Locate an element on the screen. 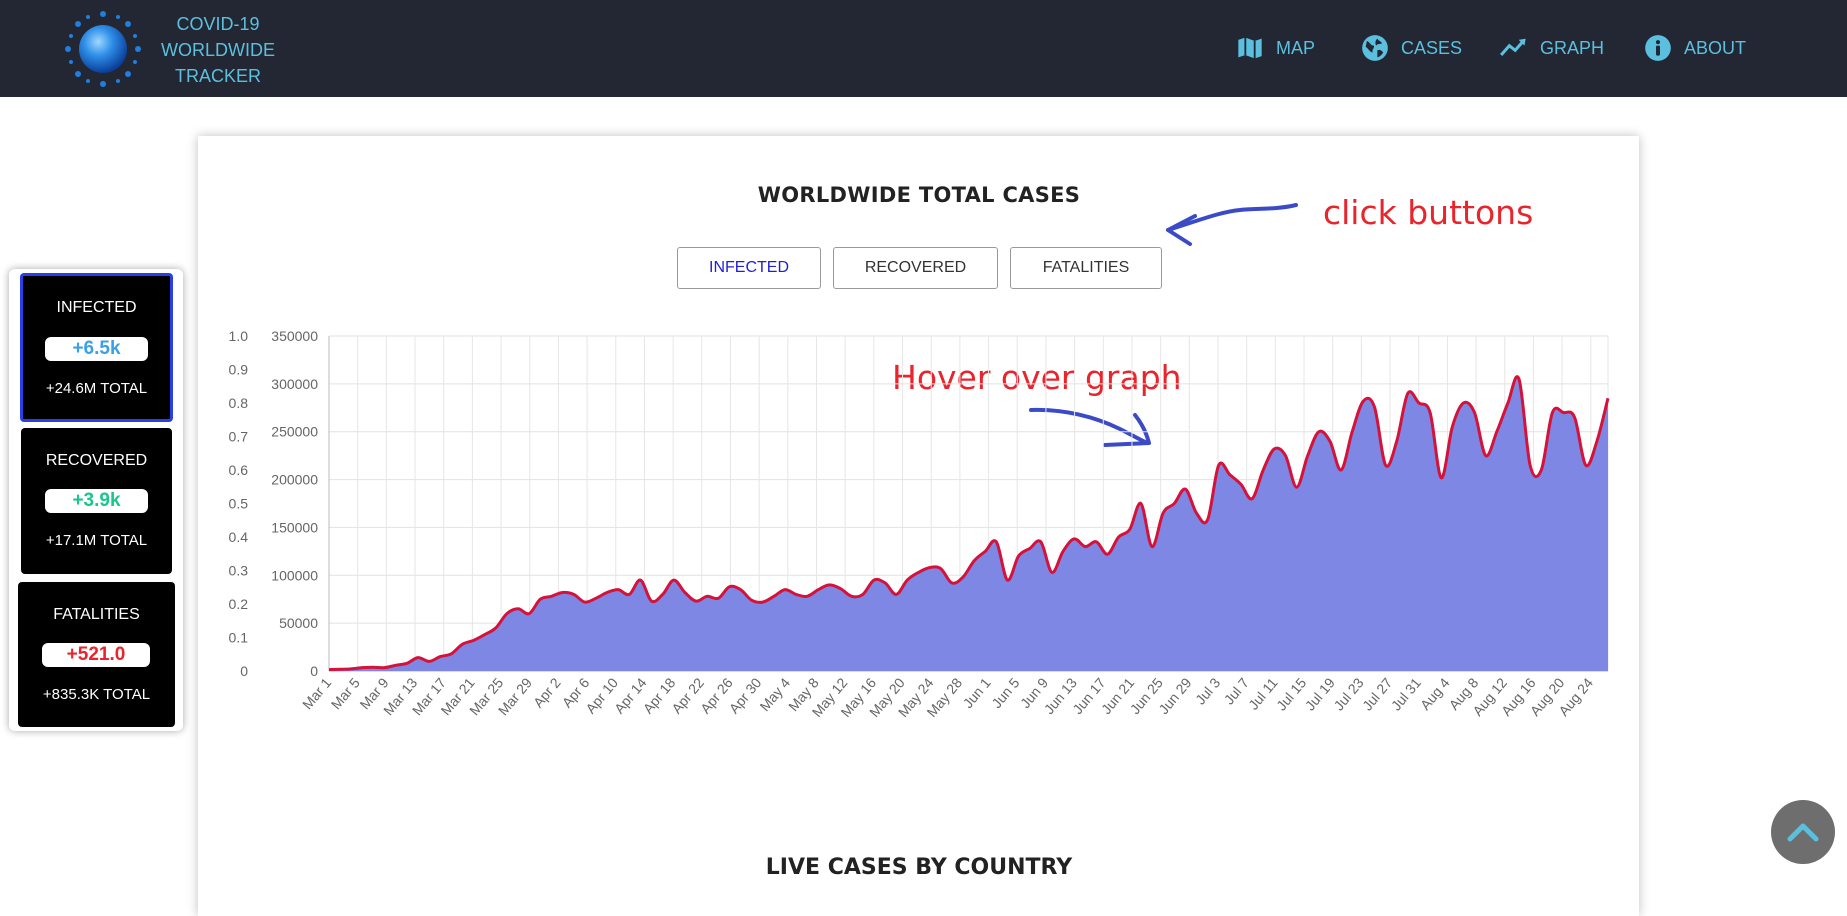 The height and width of the screenshot is (916, 1847). y-tick-label: 350000 is located at coordinates (294, 336).